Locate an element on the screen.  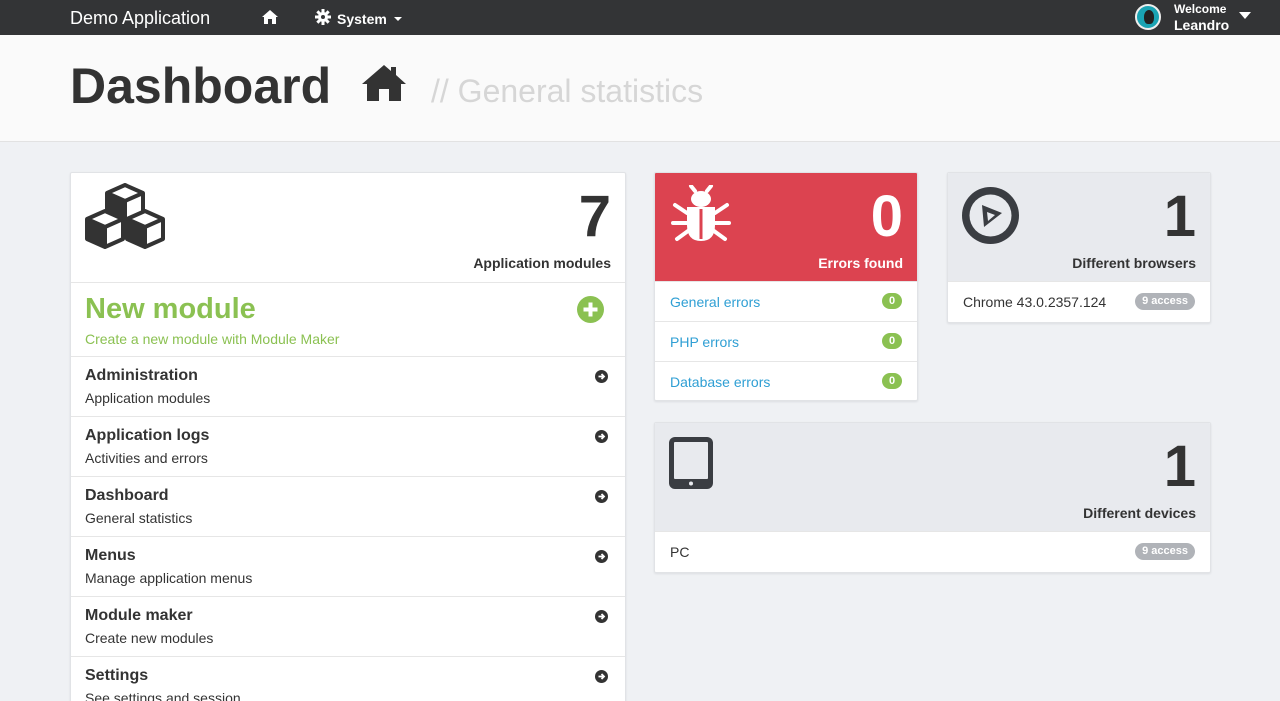
bug-icon is located at coordinates (701, 216).